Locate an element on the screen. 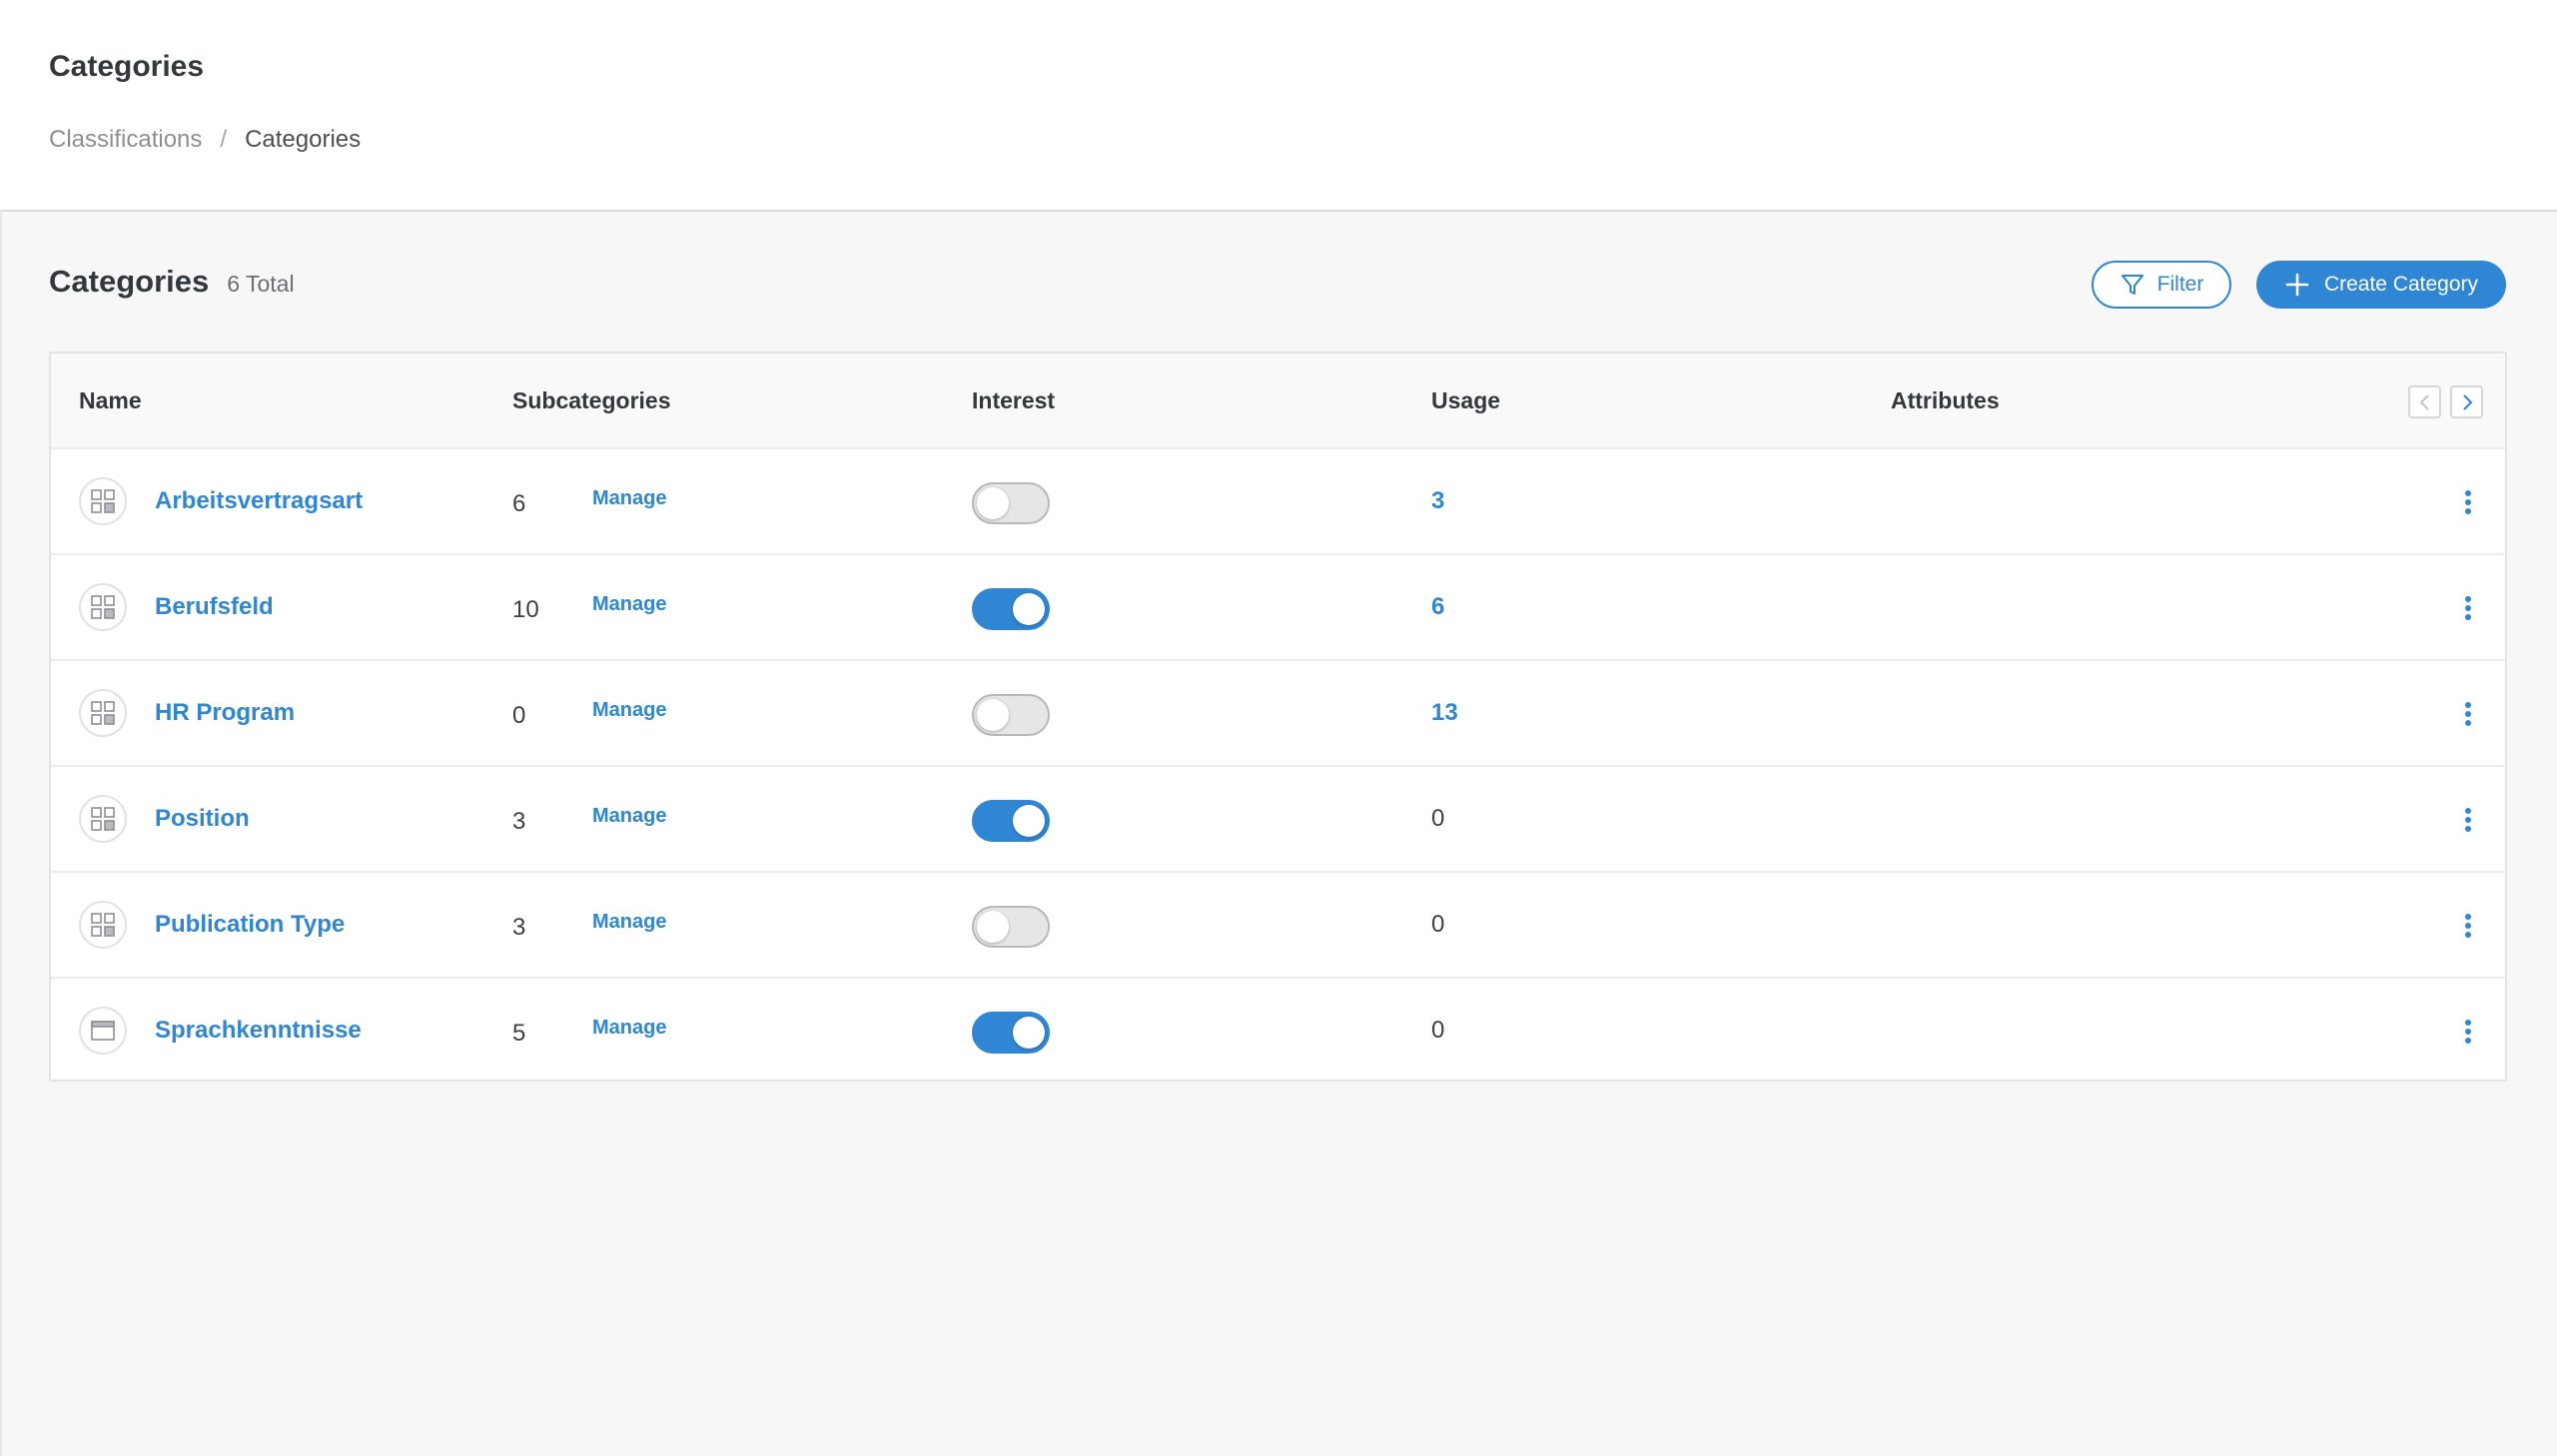 Image resolution: width=2557 pixels, height=1456 pixels. left-divider is located at coordinates (1, 835).